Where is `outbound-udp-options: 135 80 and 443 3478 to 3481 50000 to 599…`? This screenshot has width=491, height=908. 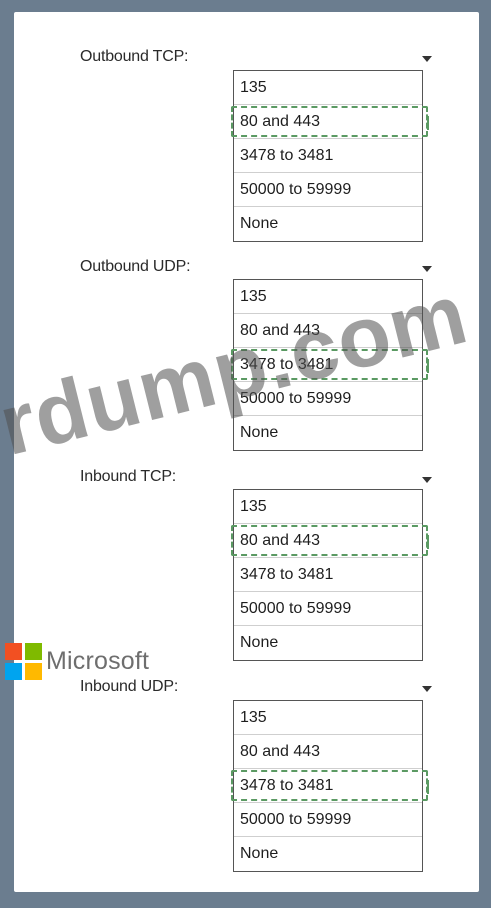
outbound-udp-options: 135 80 and 443 3478 to 3481 50000 to 599… is located at coordinates (330, 365).